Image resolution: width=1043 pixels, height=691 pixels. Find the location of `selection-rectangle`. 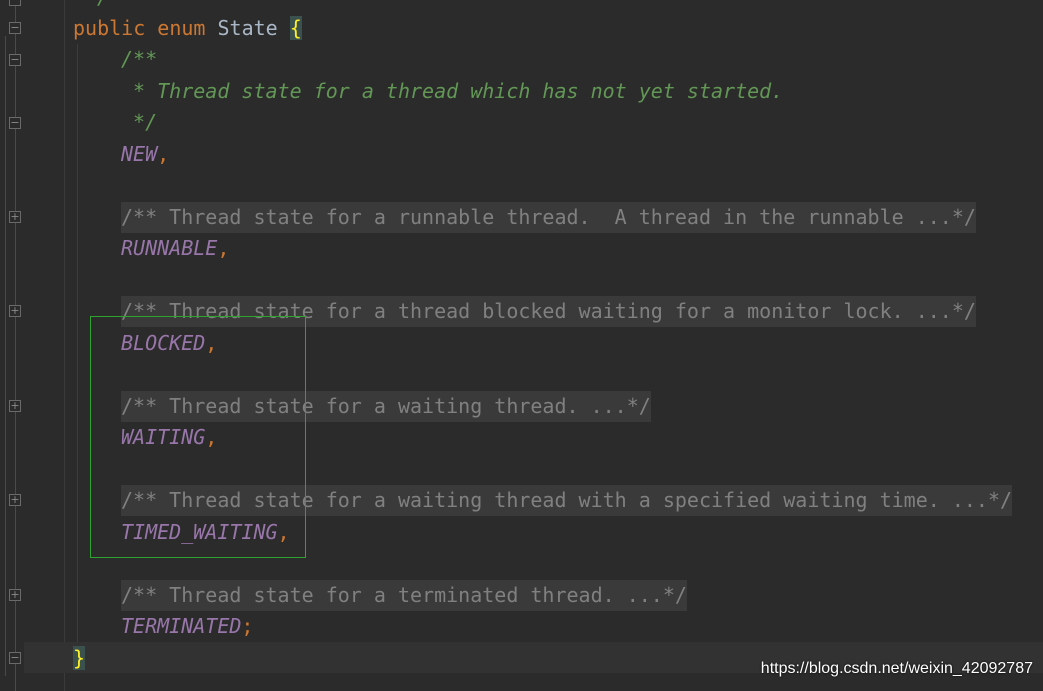

selection-rectangle is located at coordinates (198, 437).